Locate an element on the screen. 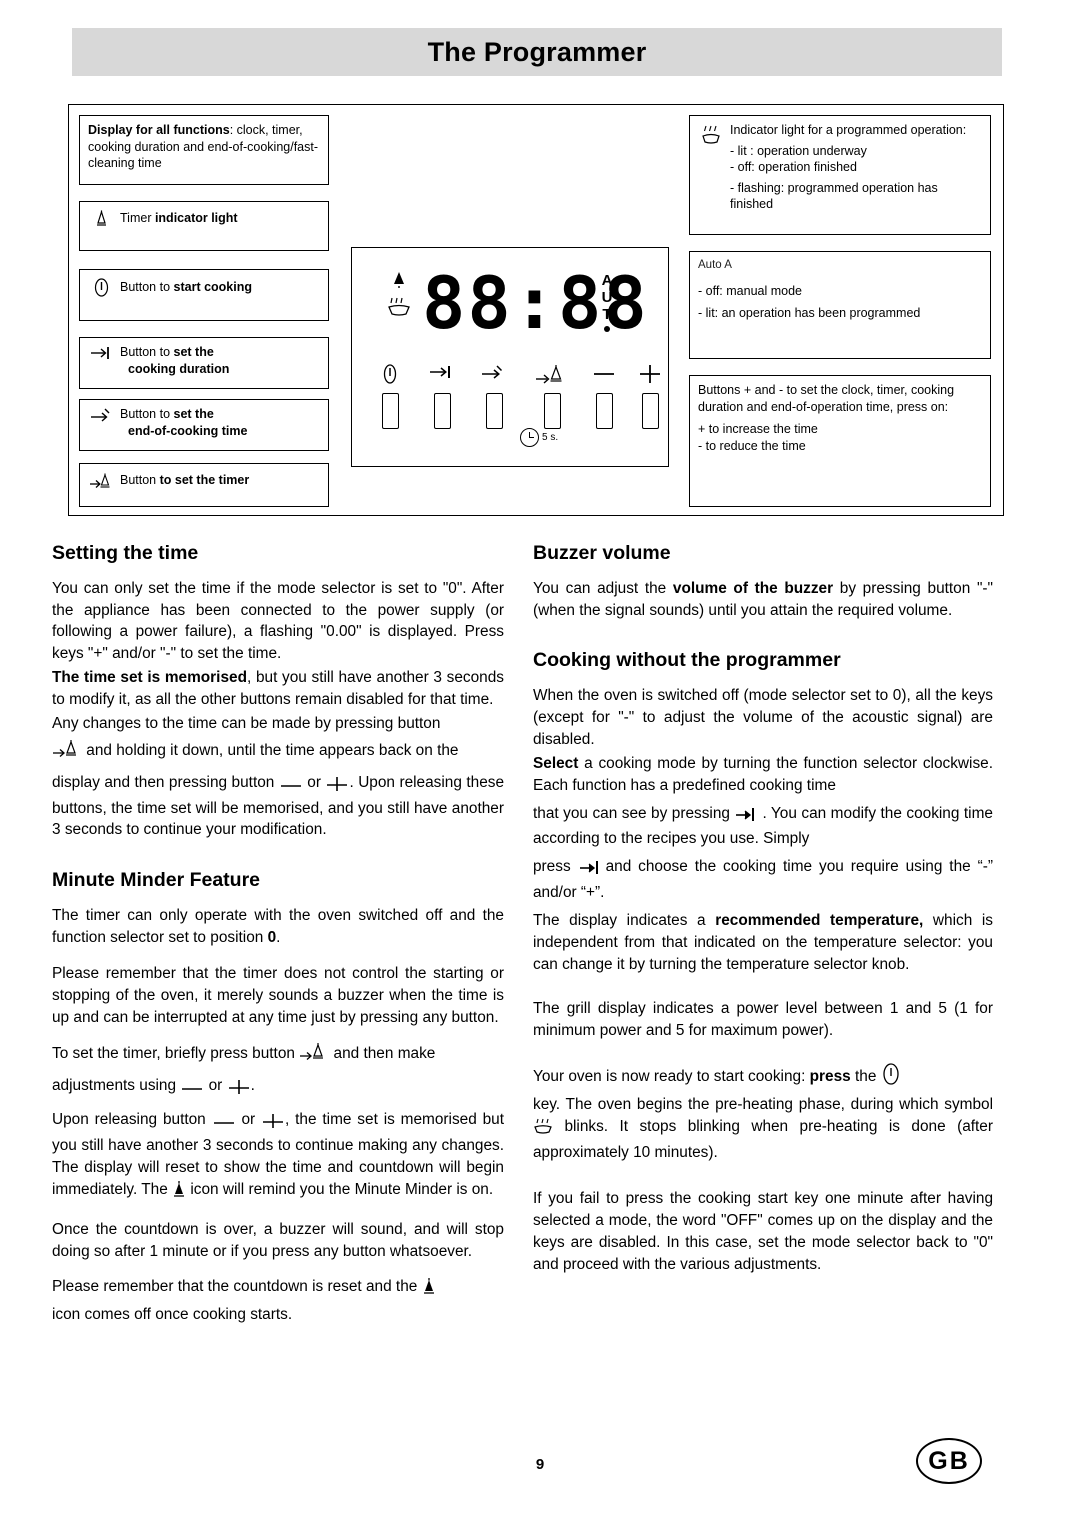 The width and height of the screenshot is (1080, 1528). plus-key is located at coordinates (650, 396).